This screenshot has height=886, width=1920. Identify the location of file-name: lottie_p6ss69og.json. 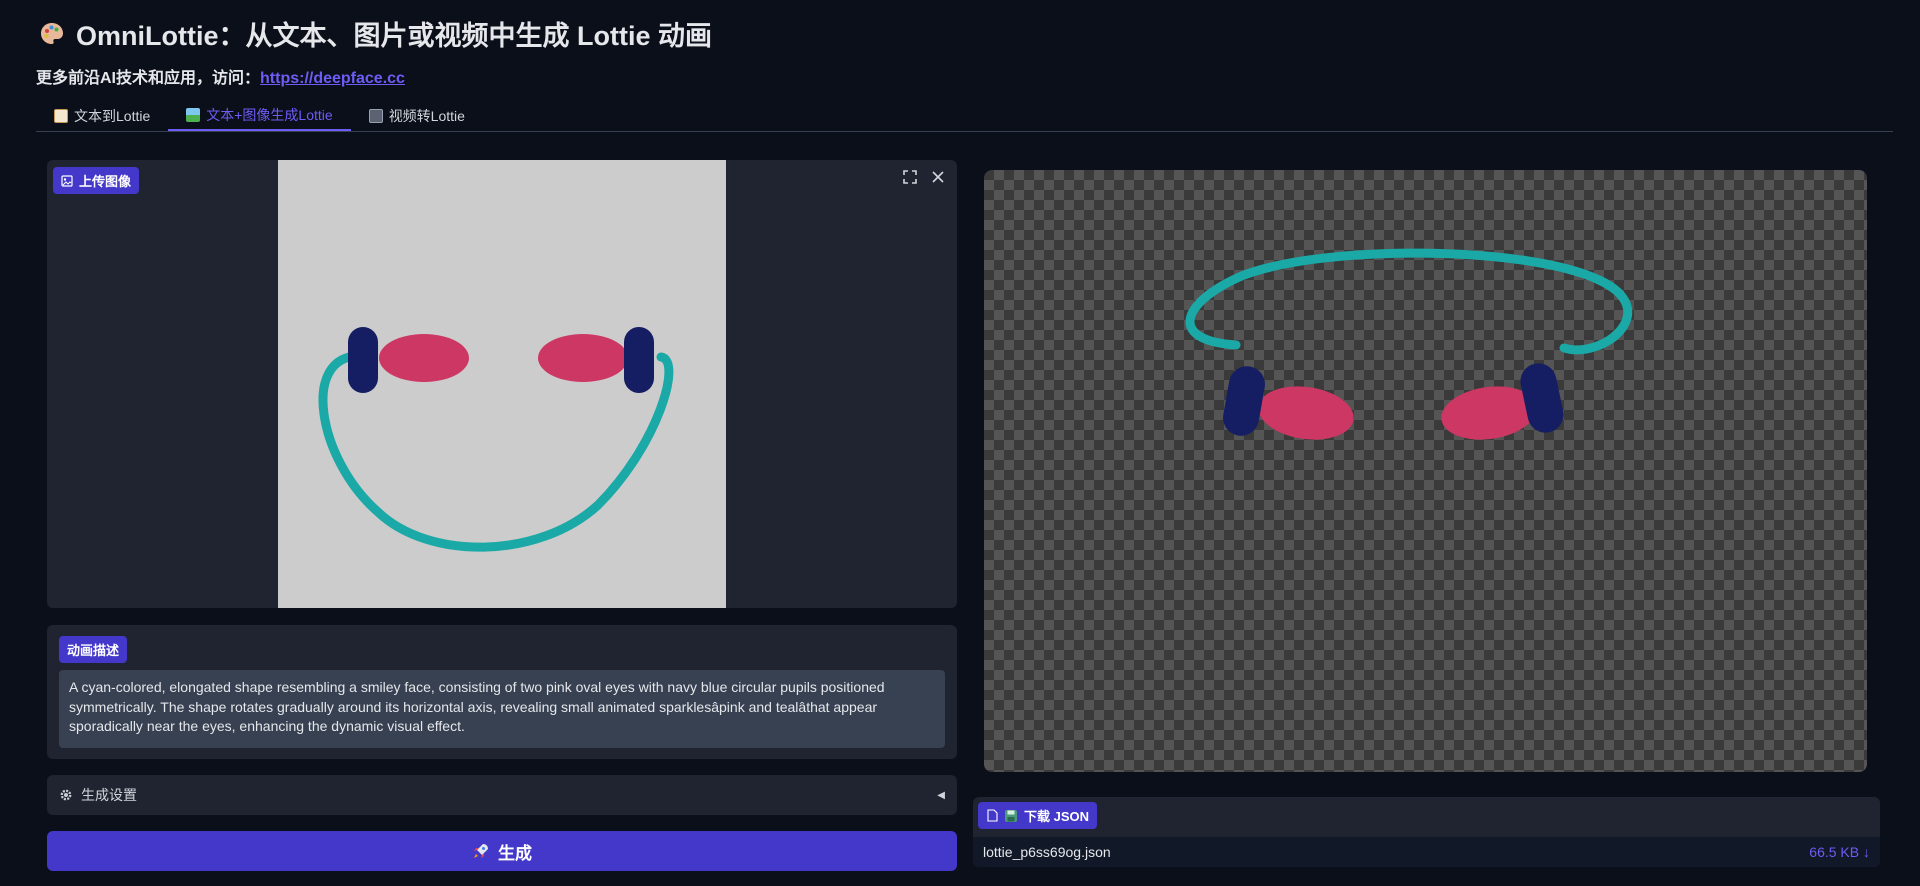
(1047, 852).